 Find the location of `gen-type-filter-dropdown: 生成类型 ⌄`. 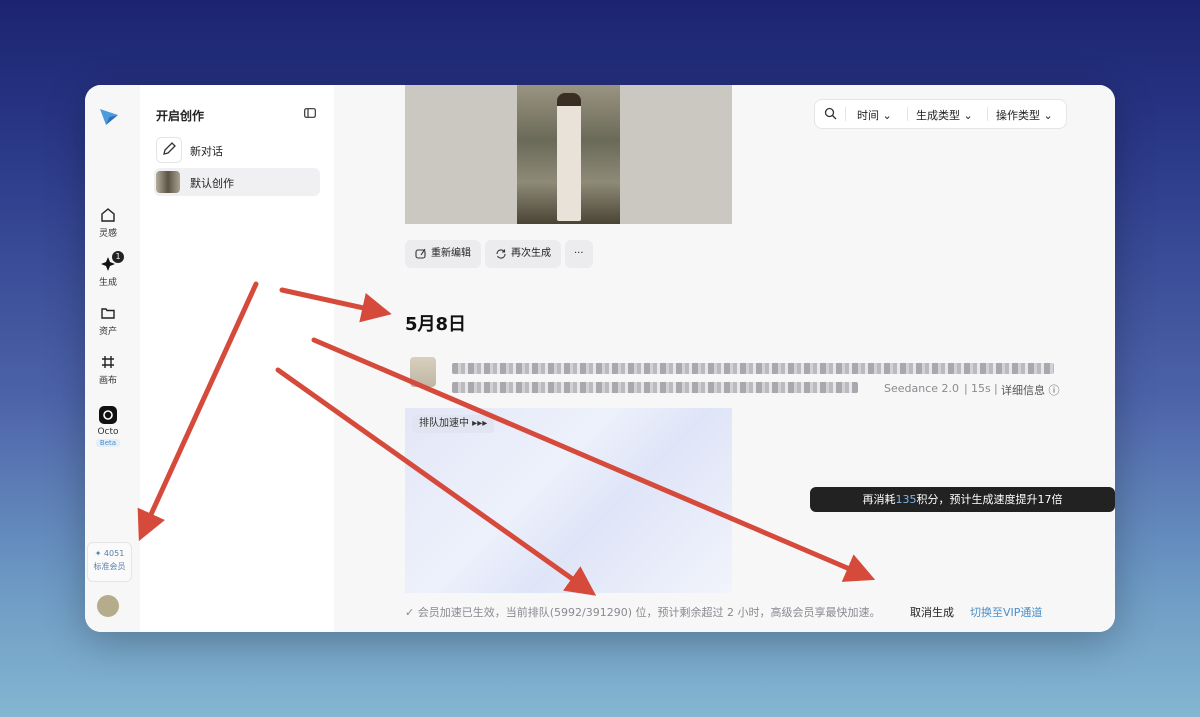

gen-type-filter-dropdown: 生成类型 ⌄ is located at coordinates (944, 115).